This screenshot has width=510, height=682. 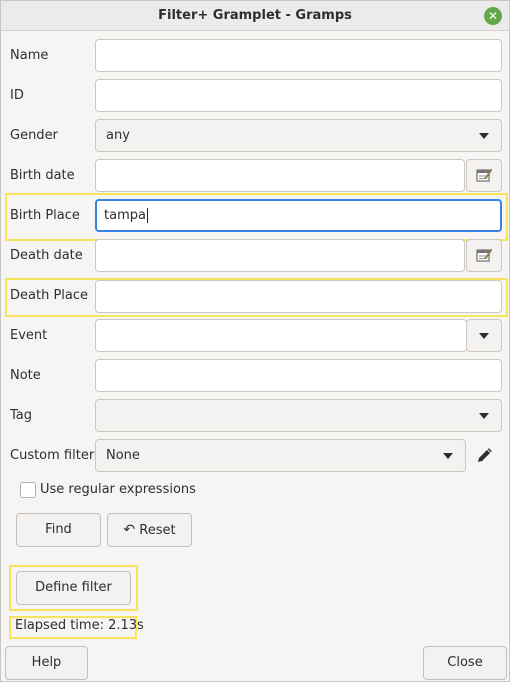 I want to click on help-button: Help, so click(x=46, y=663).